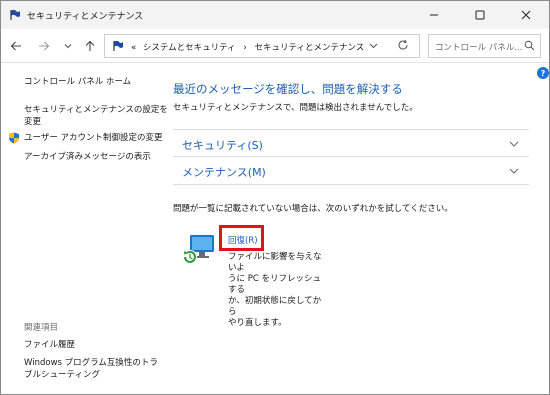 This screenshot has width=550, height=395. I want to click on up-button, so click(90, 46).